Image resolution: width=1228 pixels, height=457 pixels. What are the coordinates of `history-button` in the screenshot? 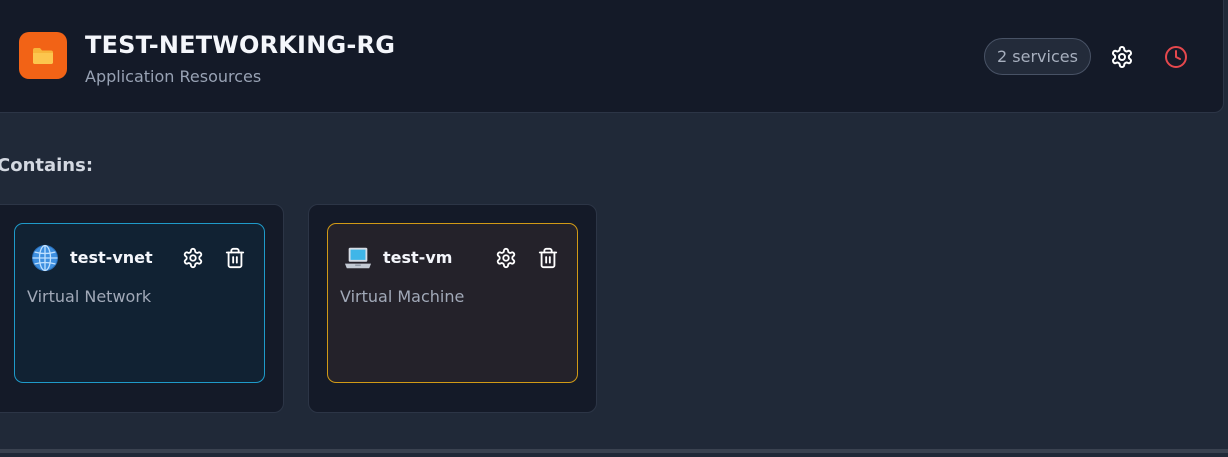 It's located at (1176, 57).